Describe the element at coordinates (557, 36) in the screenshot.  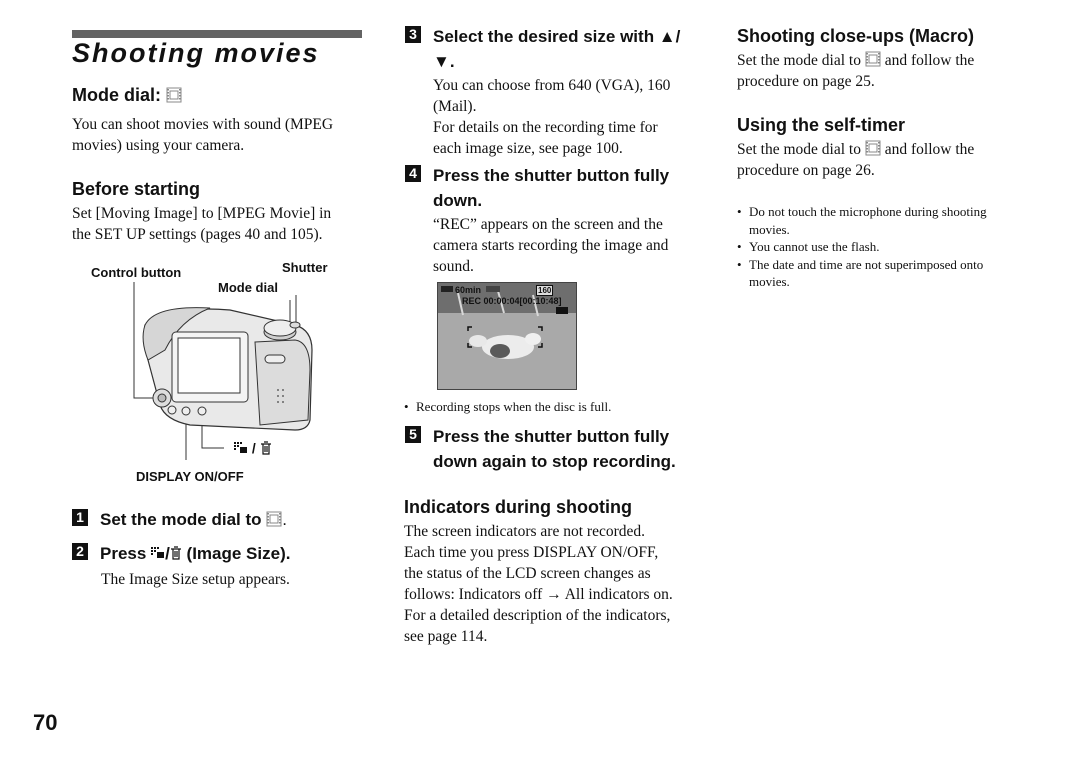
I see `step-line: Select the desired size with ▲/` at that location.